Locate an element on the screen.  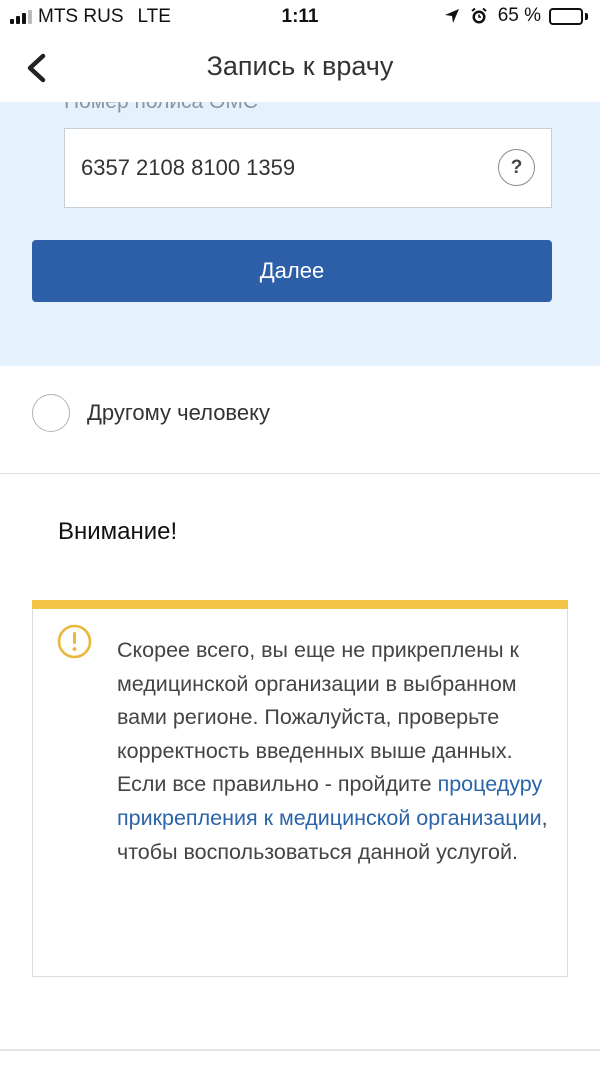
signal-strength-icon is located at coordinates (21, 17).